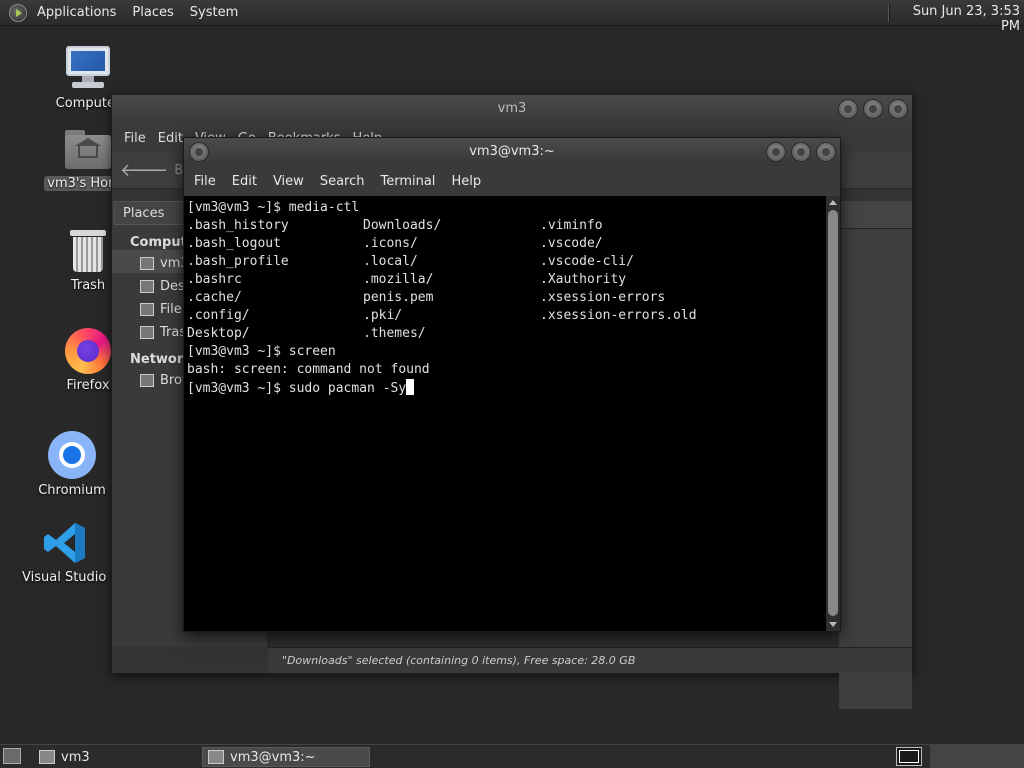 Image resolution: width=1024 pixels, height=768 pixels. Describe the element at coordinates (977, 756) in the screenshot. I see `panel-tray` at that location.